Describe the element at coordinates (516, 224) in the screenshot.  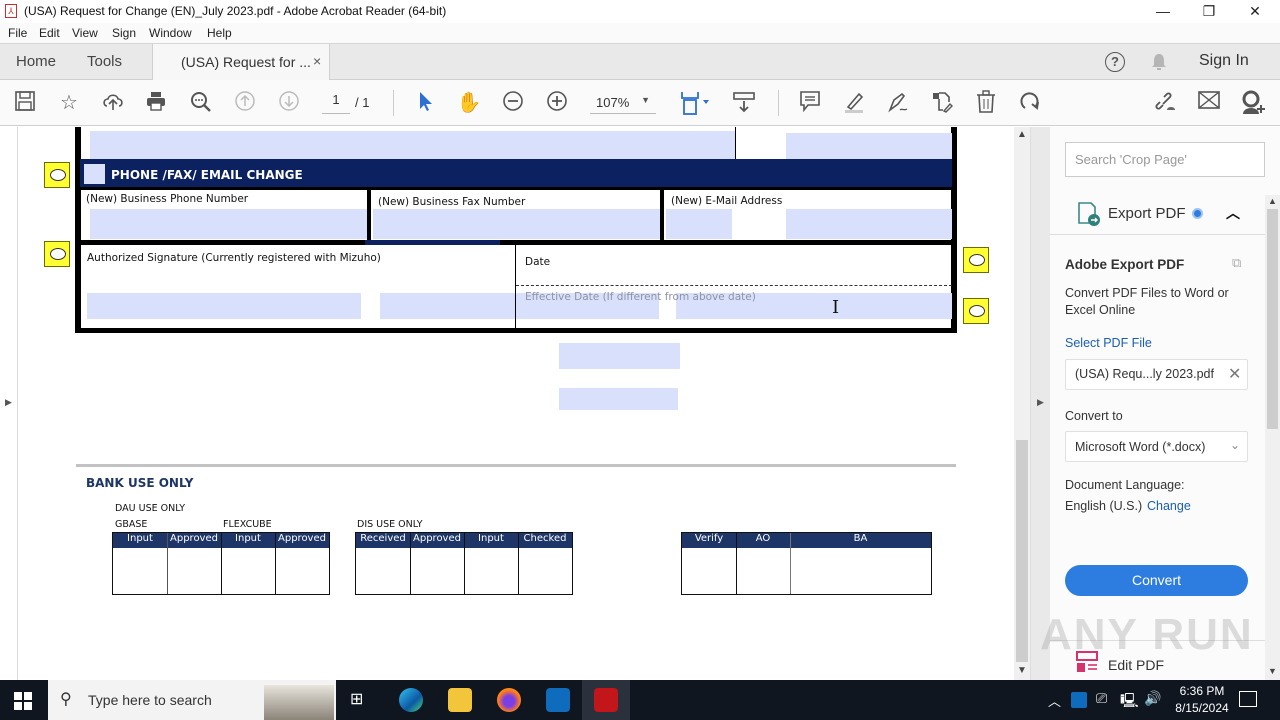
I see `fax-field` at that location.